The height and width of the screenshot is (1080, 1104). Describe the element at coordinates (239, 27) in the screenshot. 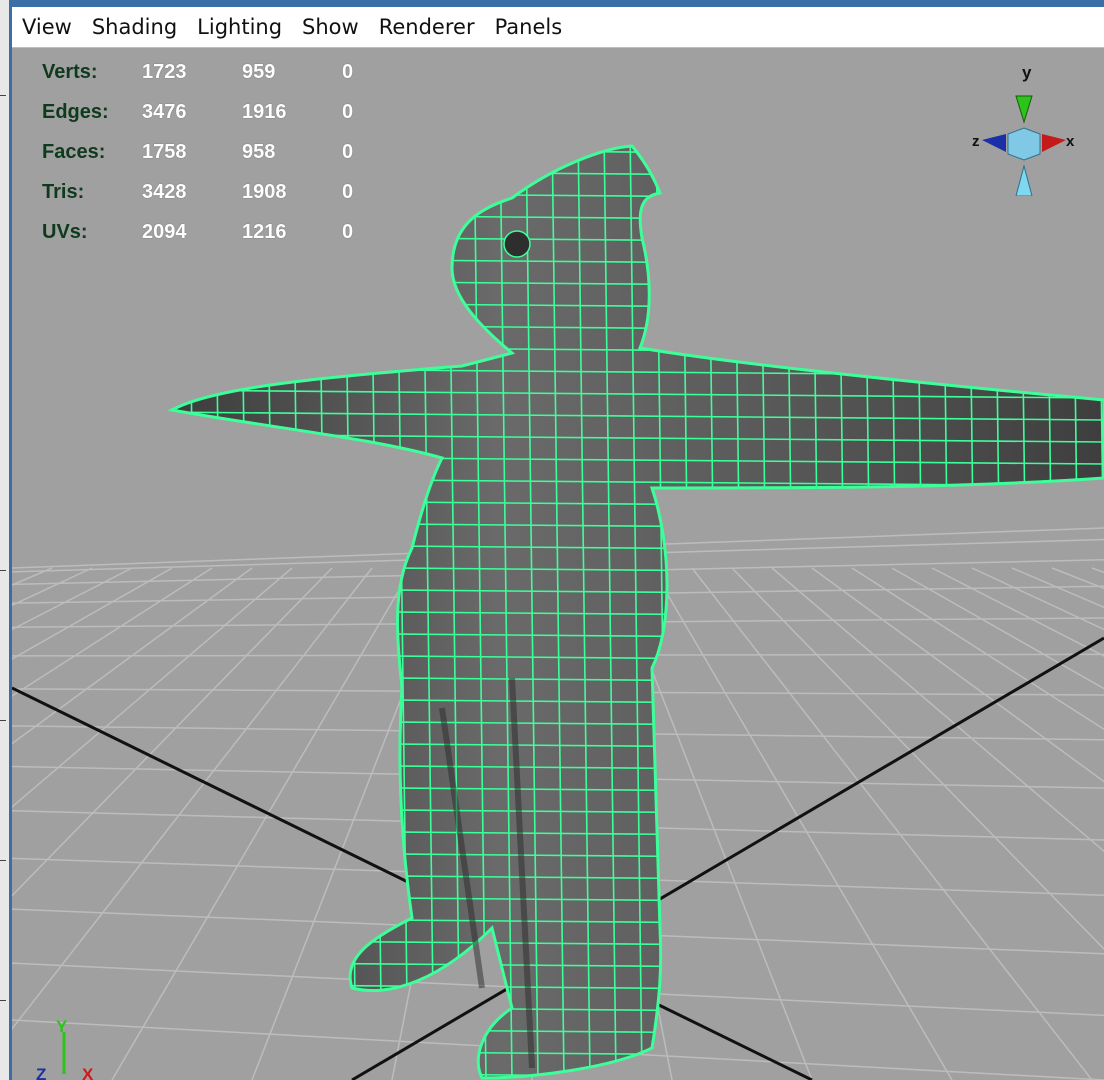

I see `menu-lighting: Lighting` at that location.